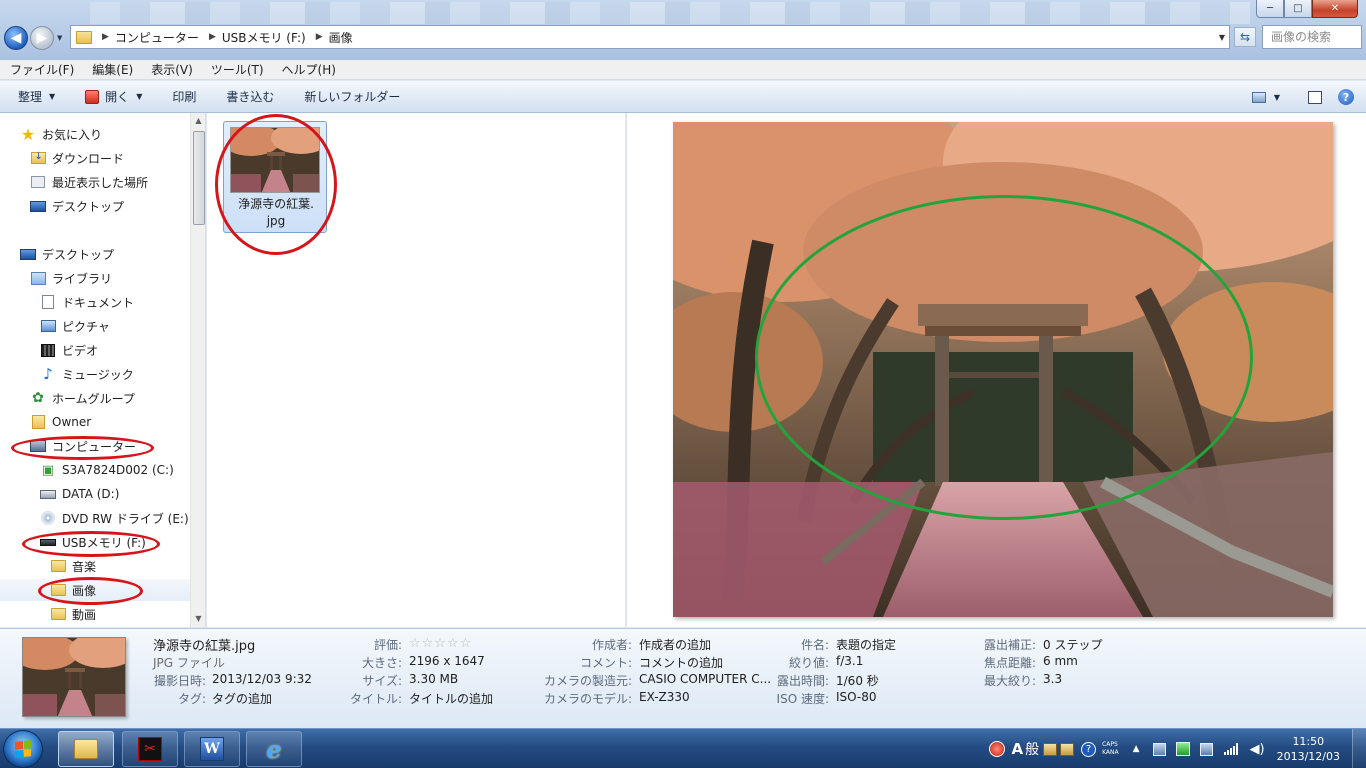 The image size is (1366, 768). Describe the element at coordinates (88, 158) in the screenshot. I see `nav-label: ダウンロード` at that location.